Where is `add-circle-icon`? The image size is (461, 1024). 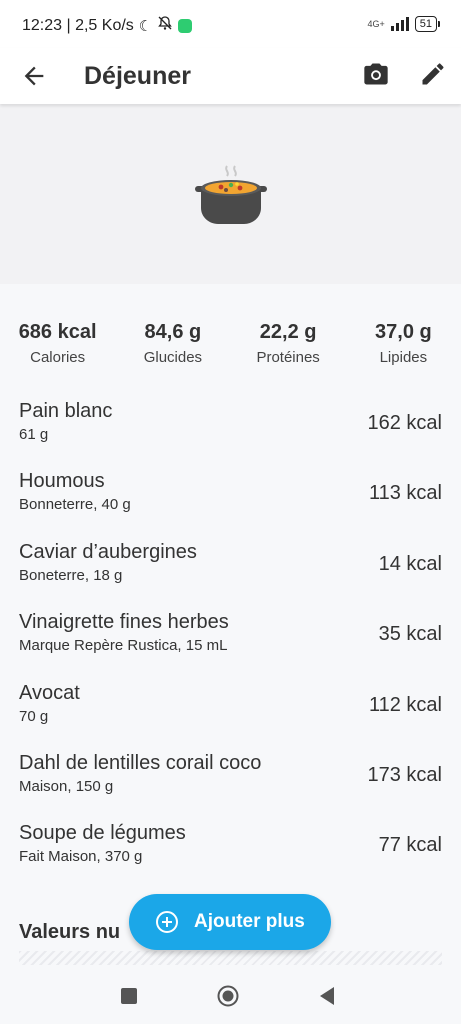
add-circle-icon is located at coordinates (167, 922).